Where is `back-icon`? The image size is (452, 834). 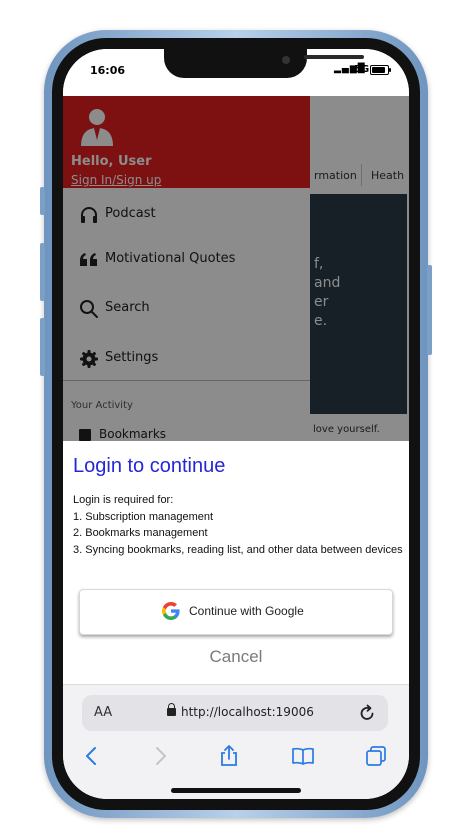
back-icon is located at coordinates (92, 756).